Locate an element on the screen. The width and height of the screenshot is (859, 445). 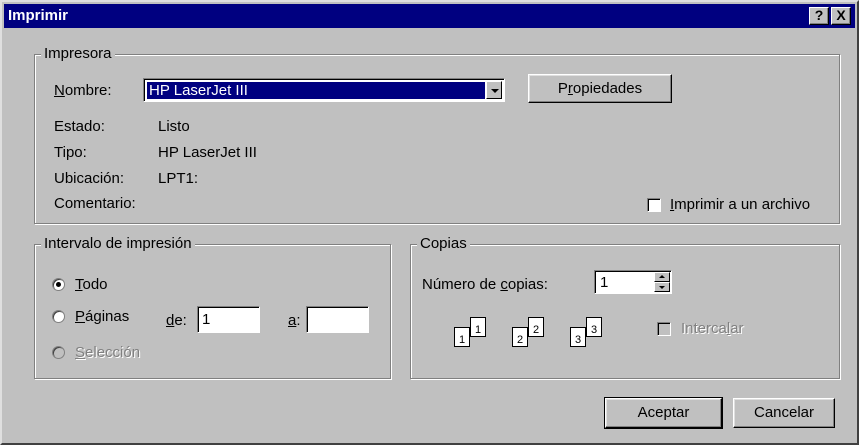
collate-suffix: ar is located at coordinates (737, 328).